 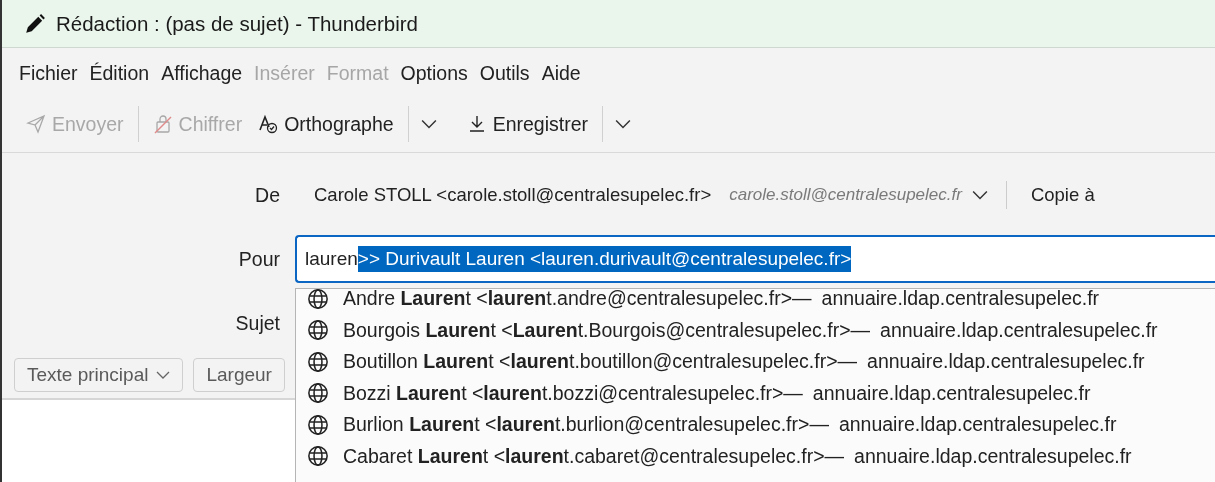 I want to click on save-button: Enregistrer, so click(x=527, y=124).